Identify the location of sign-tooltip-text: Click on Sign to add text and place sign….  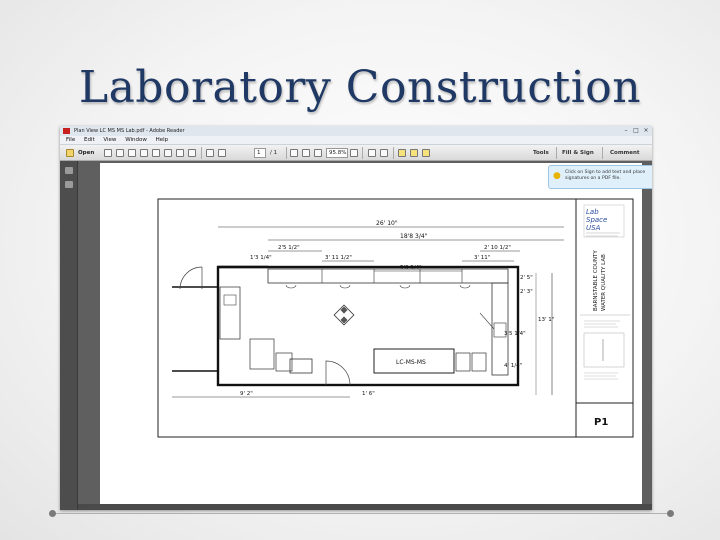
(605, 175).